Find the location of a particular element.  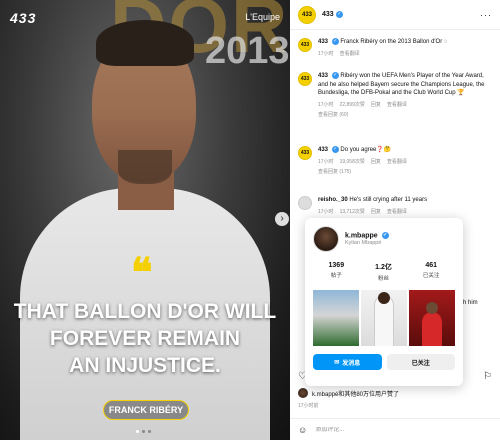

hover-card-actions: ✉ 发消息 已关注 is located at coordinates (384, 362).